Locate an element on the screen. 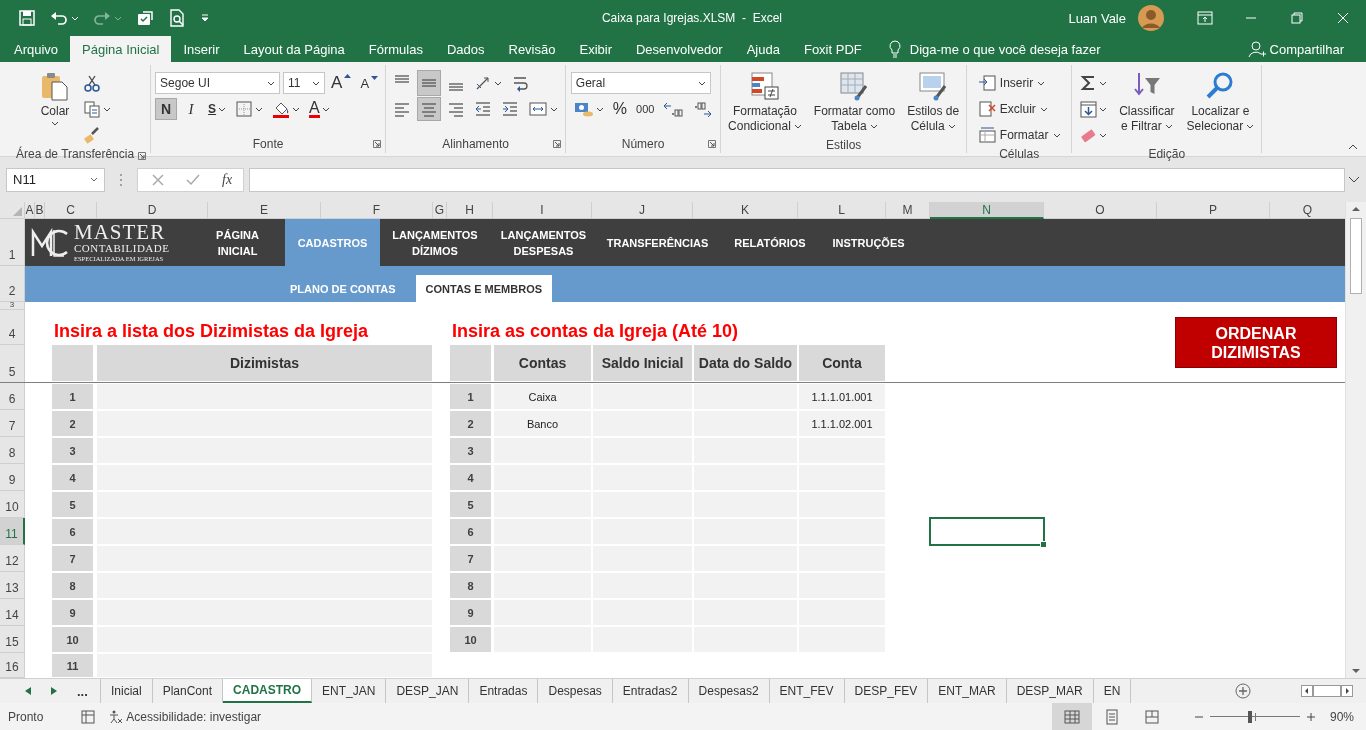 This screenshot has height=730, width=1366. accessibility-status: Acessibilidade: investigar is located at coordinates (194, 716).